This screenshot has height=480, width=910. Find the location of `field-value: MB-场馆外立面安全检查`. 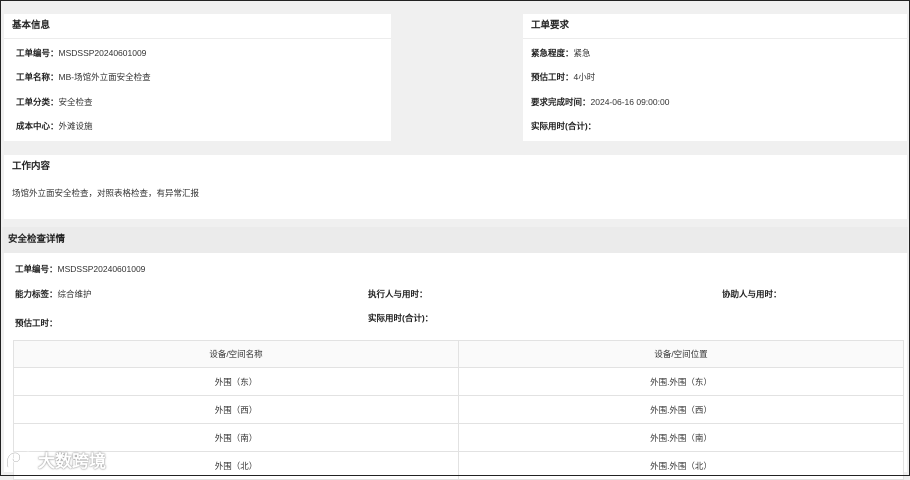

field-value: MB-场馆外立面安全检查 is located at coordinates (104, 77).